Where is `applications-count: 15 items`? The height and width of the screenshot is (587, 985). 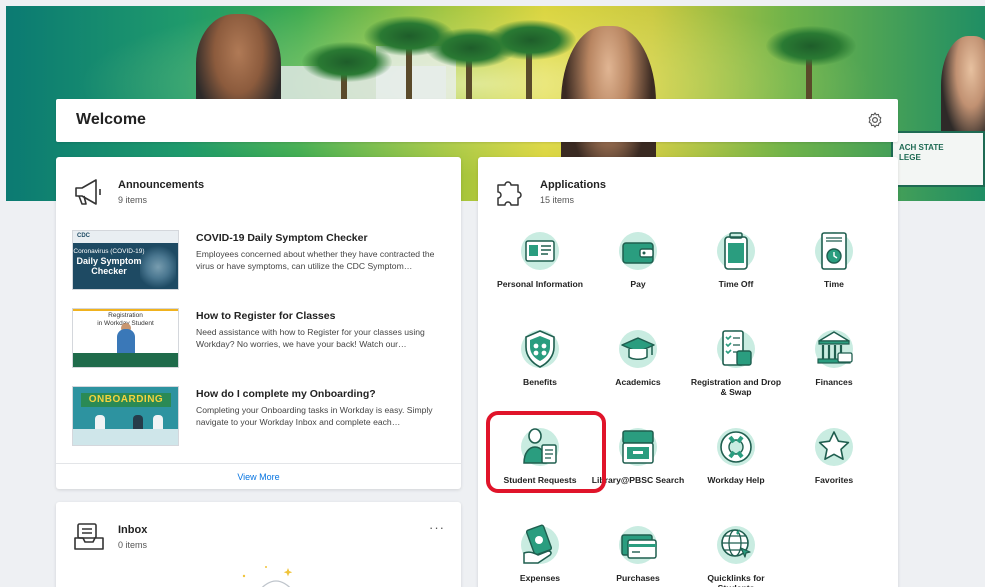 applications-count: 15 items is located at coordinates (557, 200).